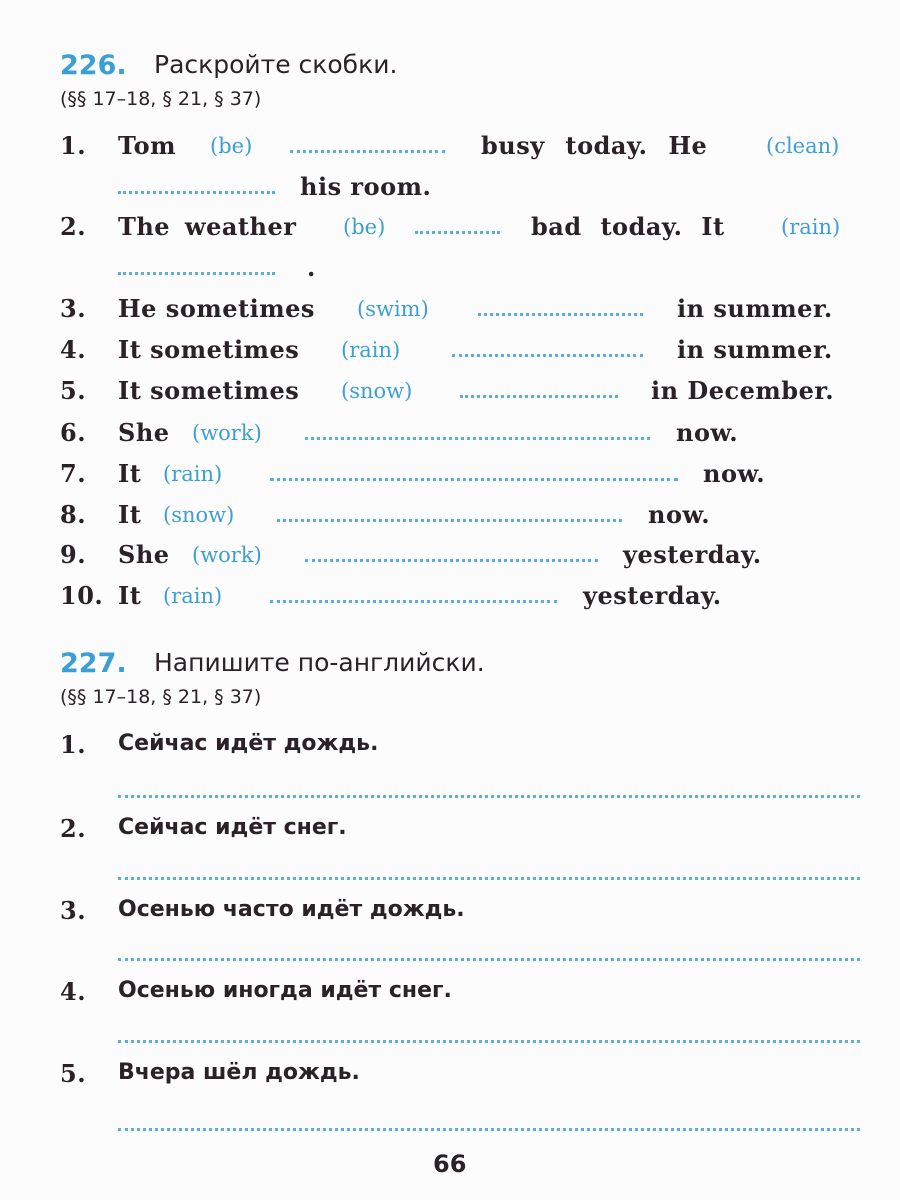 The height and width of the screenshot is (1200, 900). I want to click on item-number: 6., so click(73, 432).